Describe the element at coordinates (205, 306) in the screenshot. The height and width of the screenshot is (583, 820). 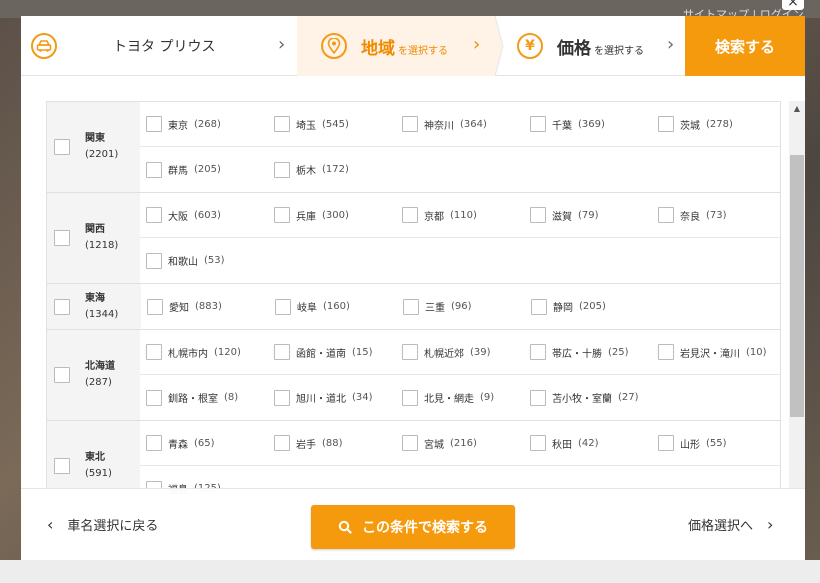
I see `prefecture-option: 愛知 (883)` at that location.